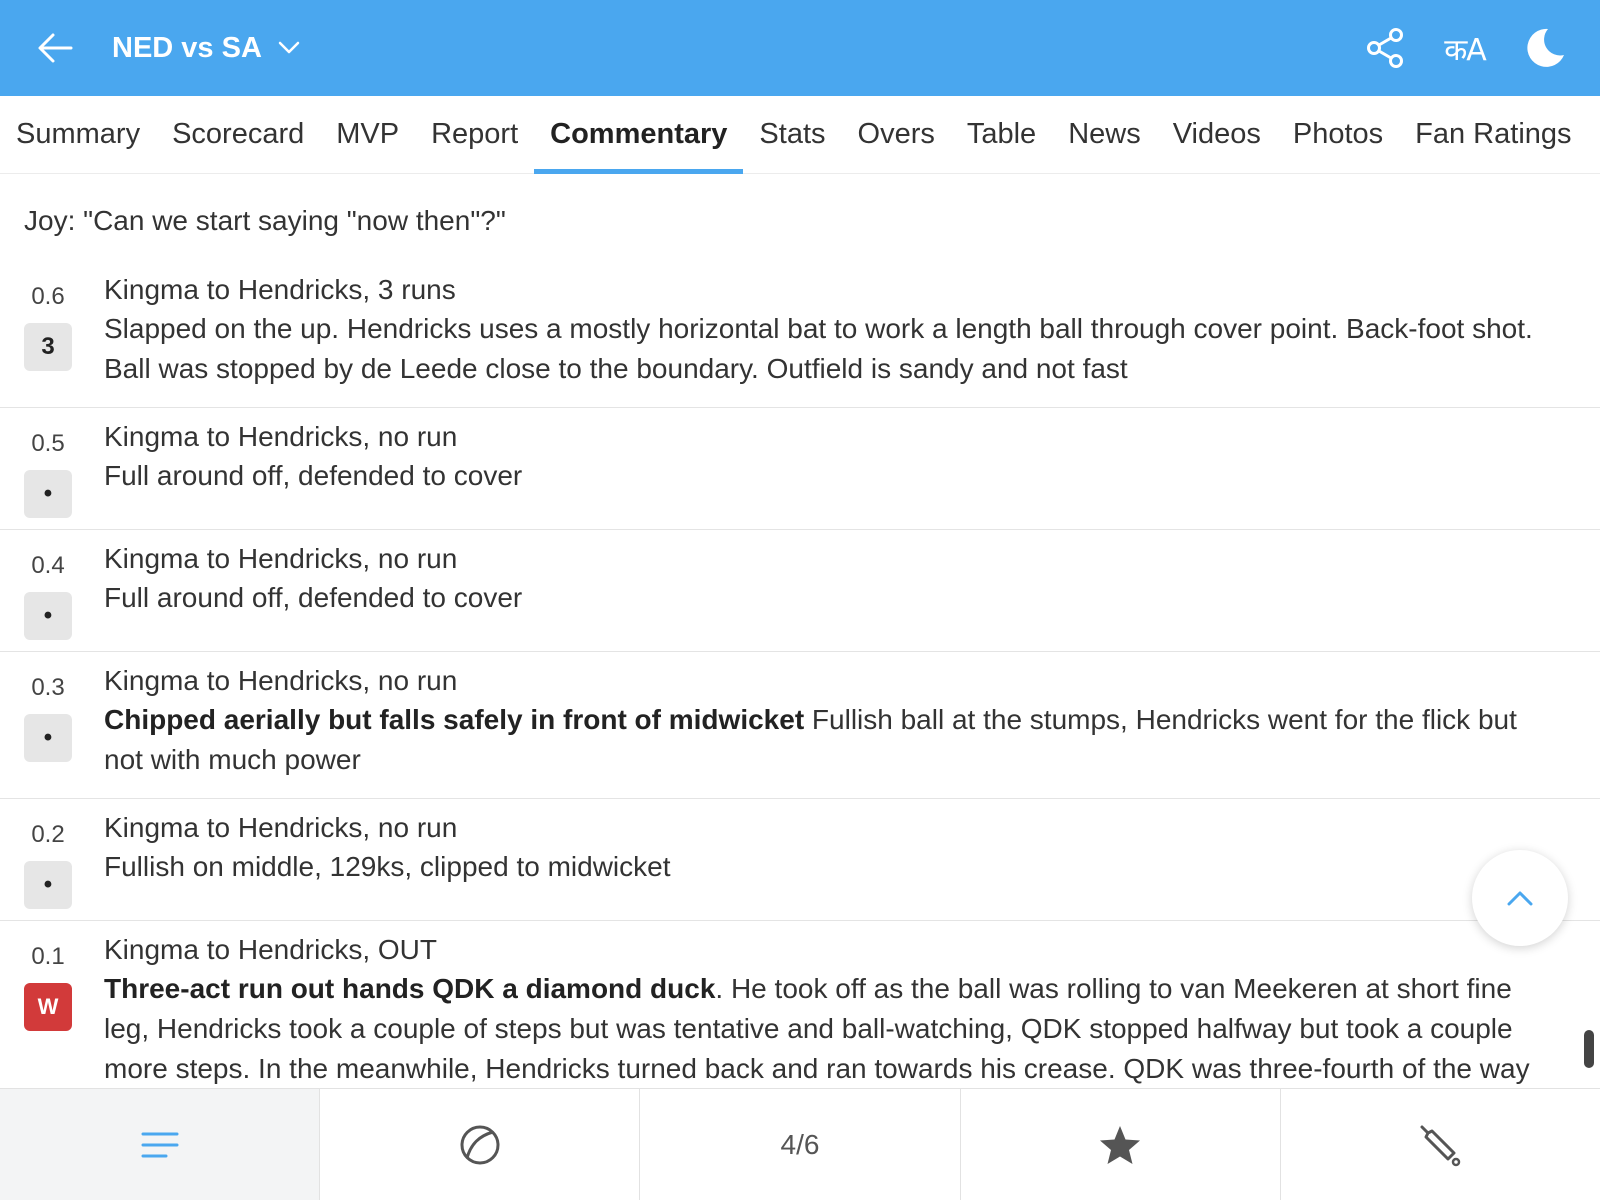 The height and width of the screenshot is (1200, 1600). Describe the element at coordinates (187, 47) in the screenshot. I see `match-title: NED vs SA` at that location.